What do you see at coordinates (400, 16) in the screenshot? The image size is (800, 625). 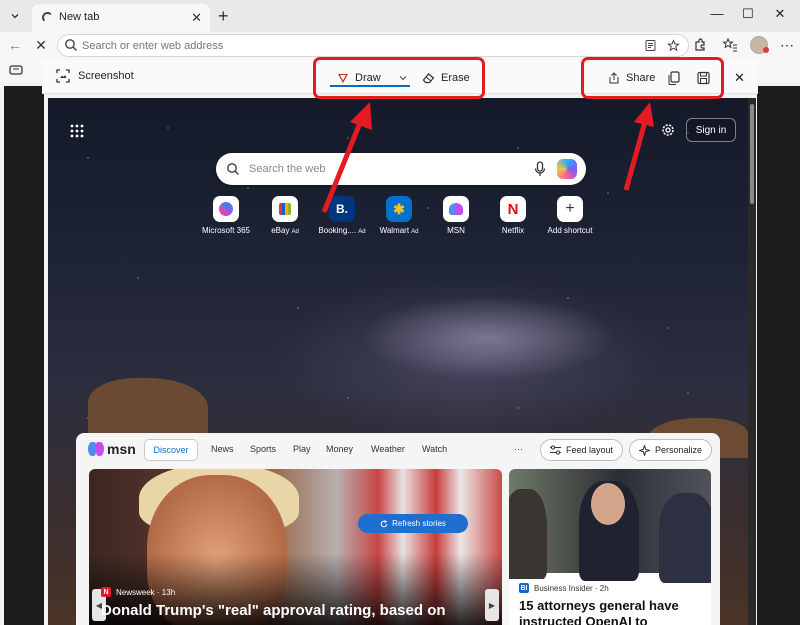 I see `tab-strip: New tab ✕ + — ☐ ✕` at bounding box center [400, 16].